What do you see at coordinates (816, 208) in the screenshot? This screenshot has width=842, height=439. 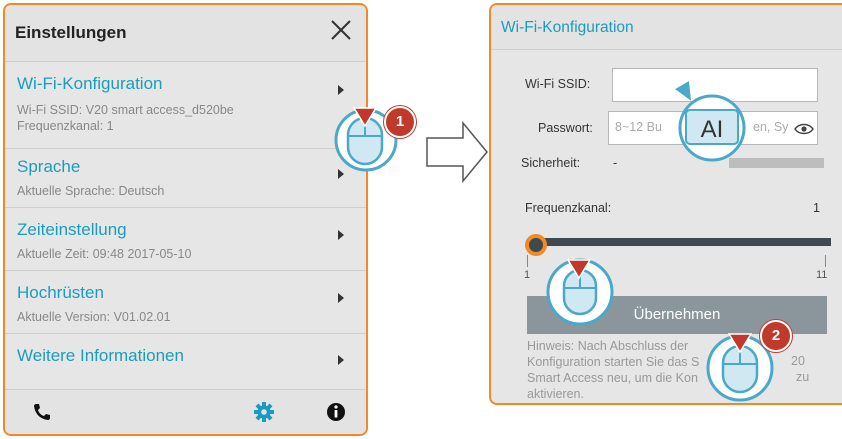 I see `channel-value: 1` at bounding box center [816, 208].